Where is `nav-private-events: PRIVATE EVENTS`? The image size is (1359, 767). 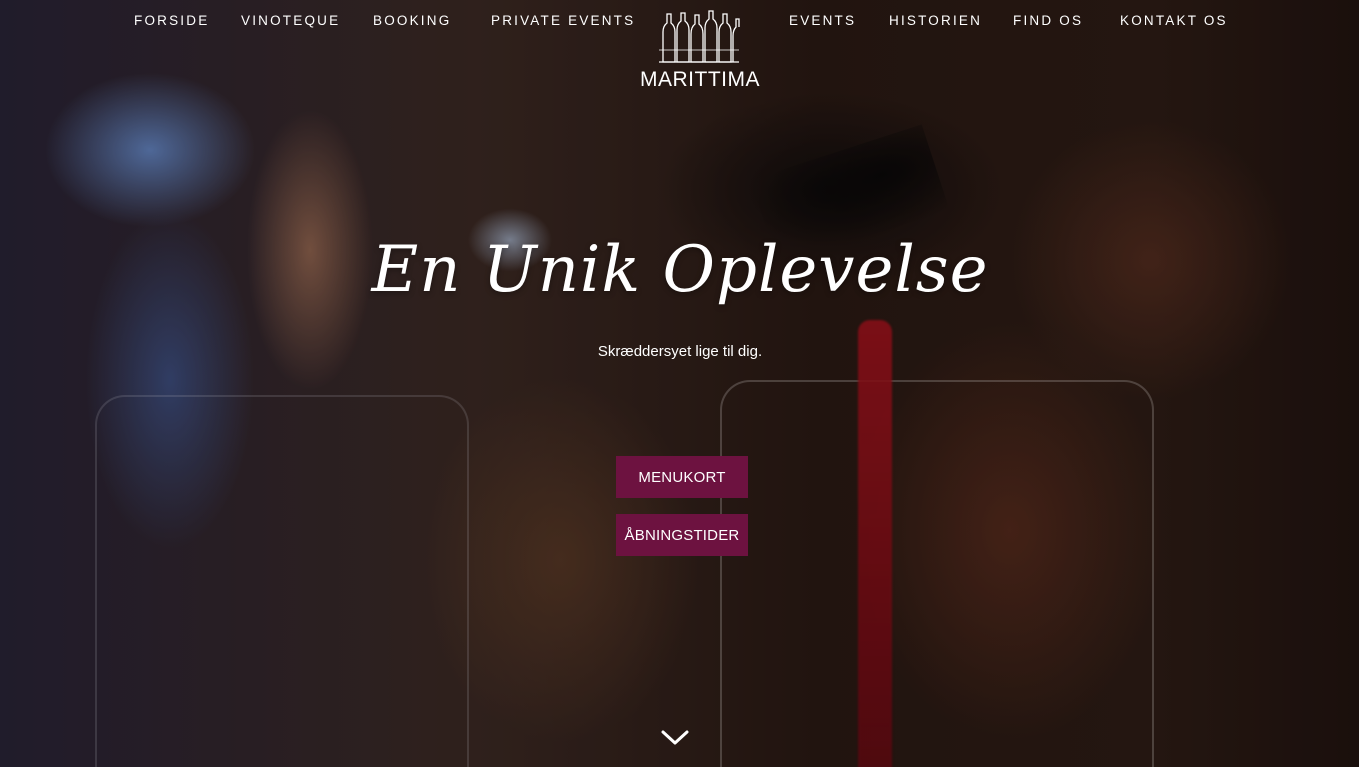
nav-private-events: PRIVATE EVENTS is located at coordinates (563, 21).